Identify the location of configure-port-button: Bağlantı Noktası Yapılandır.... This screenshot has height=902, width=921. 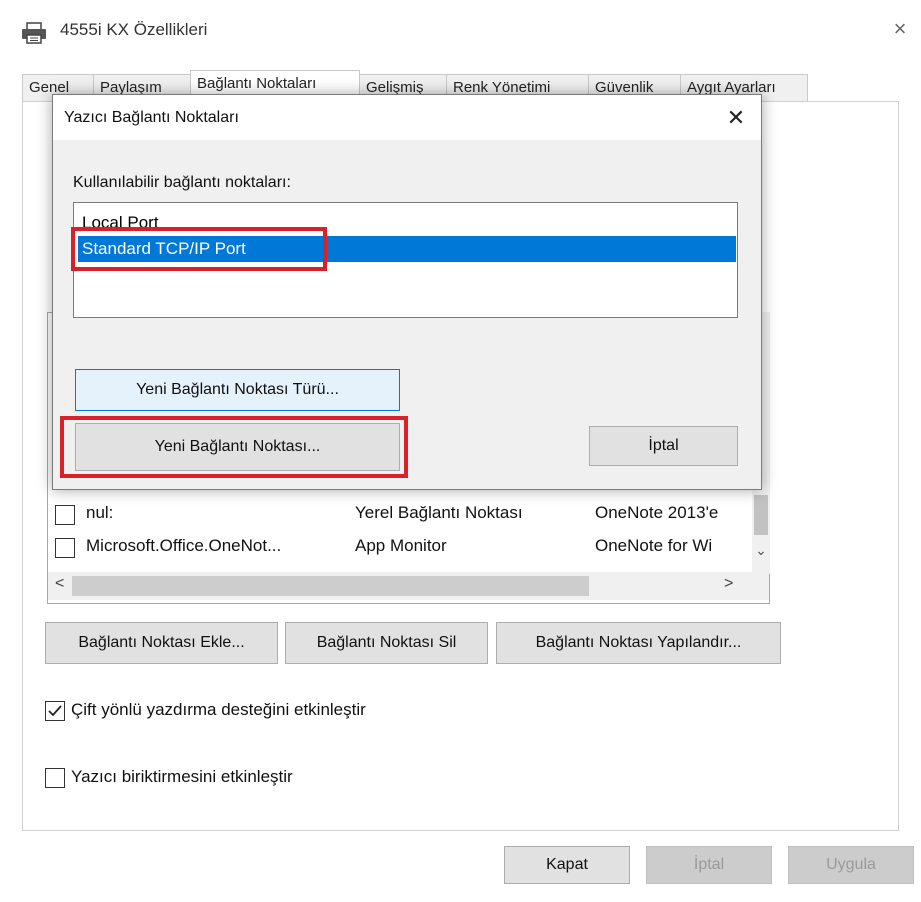
(638, 643).